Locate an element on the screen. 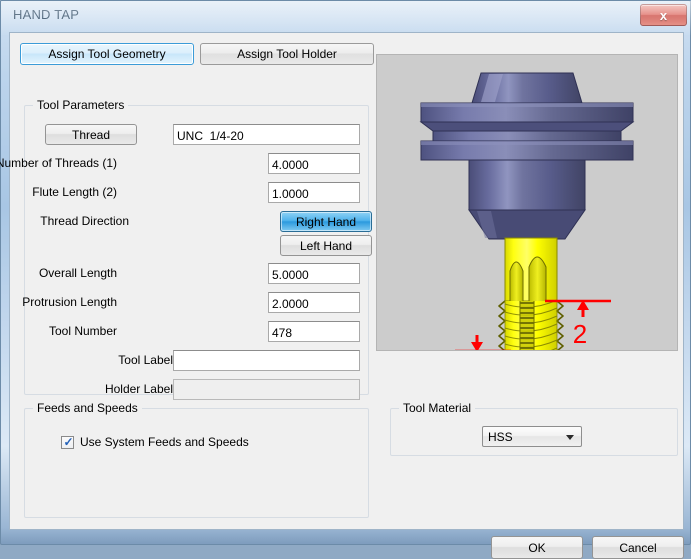 Image resolution: width=691 pixels, height=559 pixels. holder-label-label: Holder Label is located at coordinates (138, 389).